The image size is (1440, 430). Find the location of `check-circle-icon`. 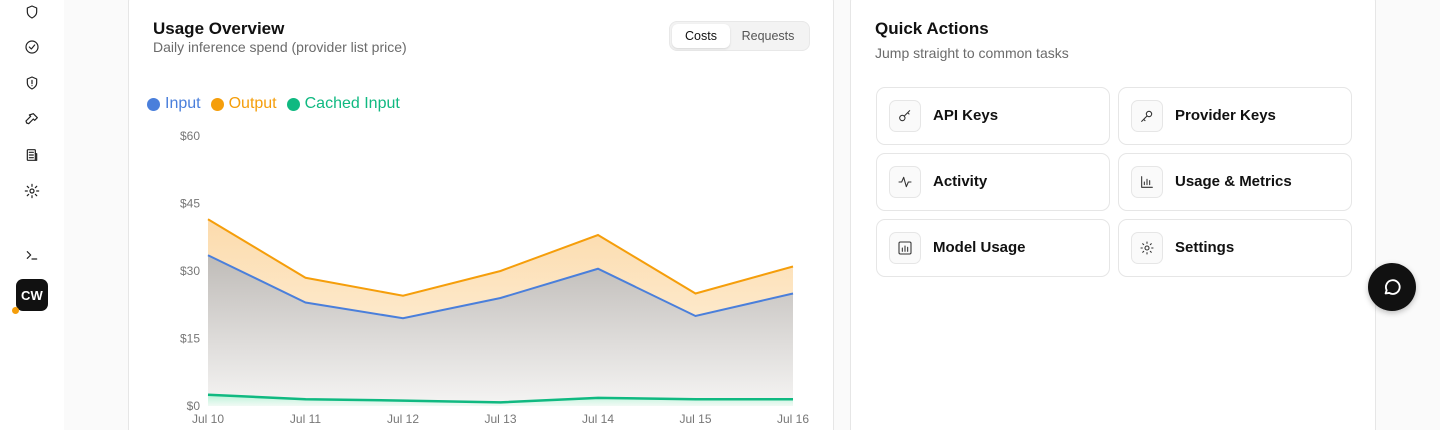

check-circle-icon is located at coordinates (32, 47).